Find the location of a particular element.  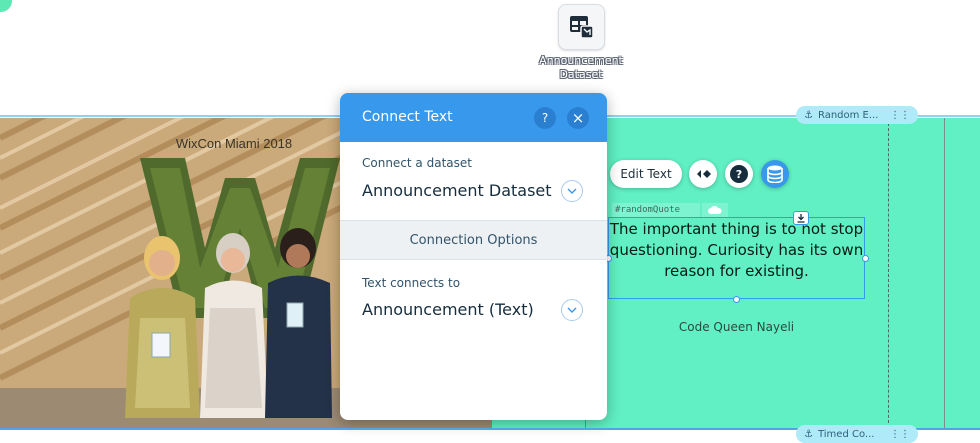

anchor-timed: ⚓ Timed Co... ⋮⋮ is located at coordinates (857, 434).